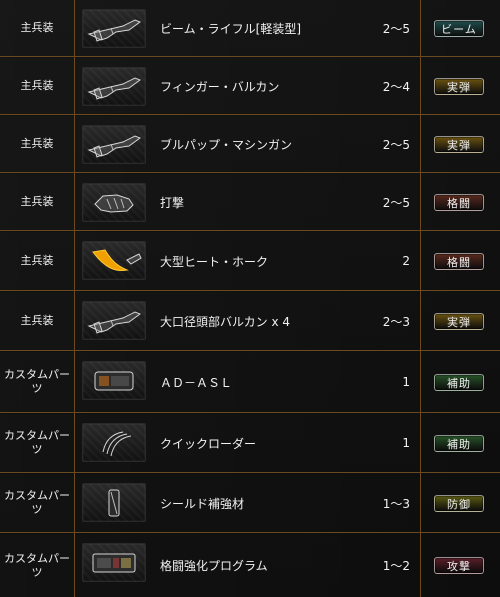 The image size is (500, 597). What do you see at coordinates (459, 565) in the screenshot?
I see `type-badge: 攻撃` at bounding box center [459, 565].